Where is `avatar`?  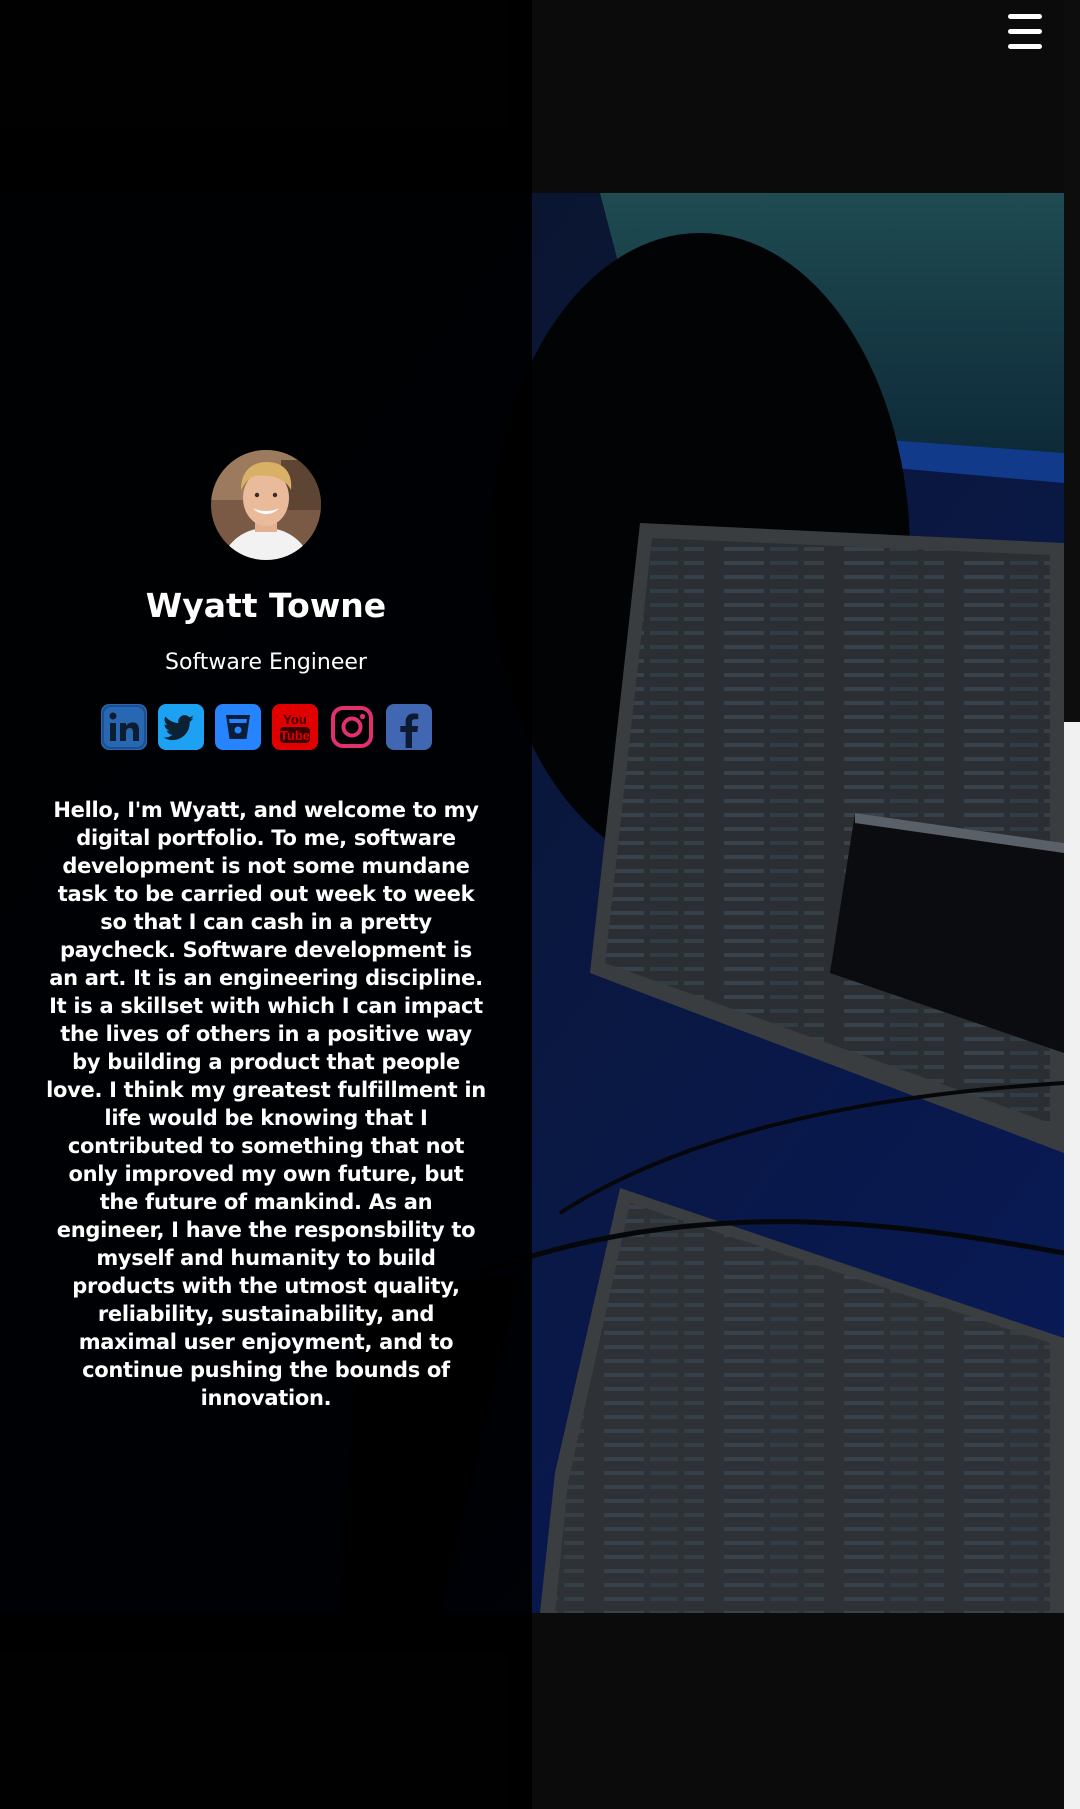
avatar is located at coordinates (266, 505).